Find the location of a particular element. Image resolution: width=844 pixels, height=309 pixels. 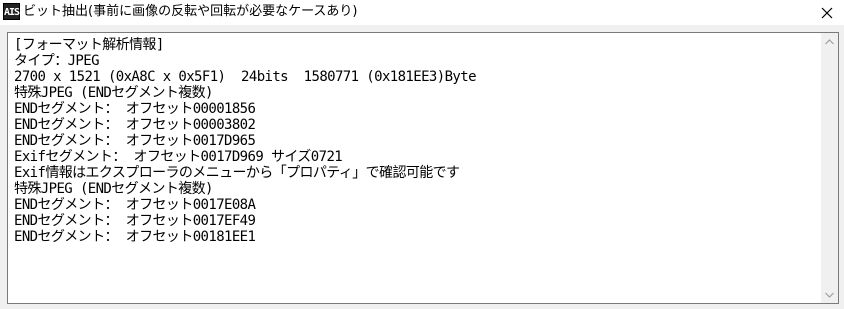

output-line: Exifセグメント： オフセット0017D969 サイズ0721 is located at coordinates (178, 157).